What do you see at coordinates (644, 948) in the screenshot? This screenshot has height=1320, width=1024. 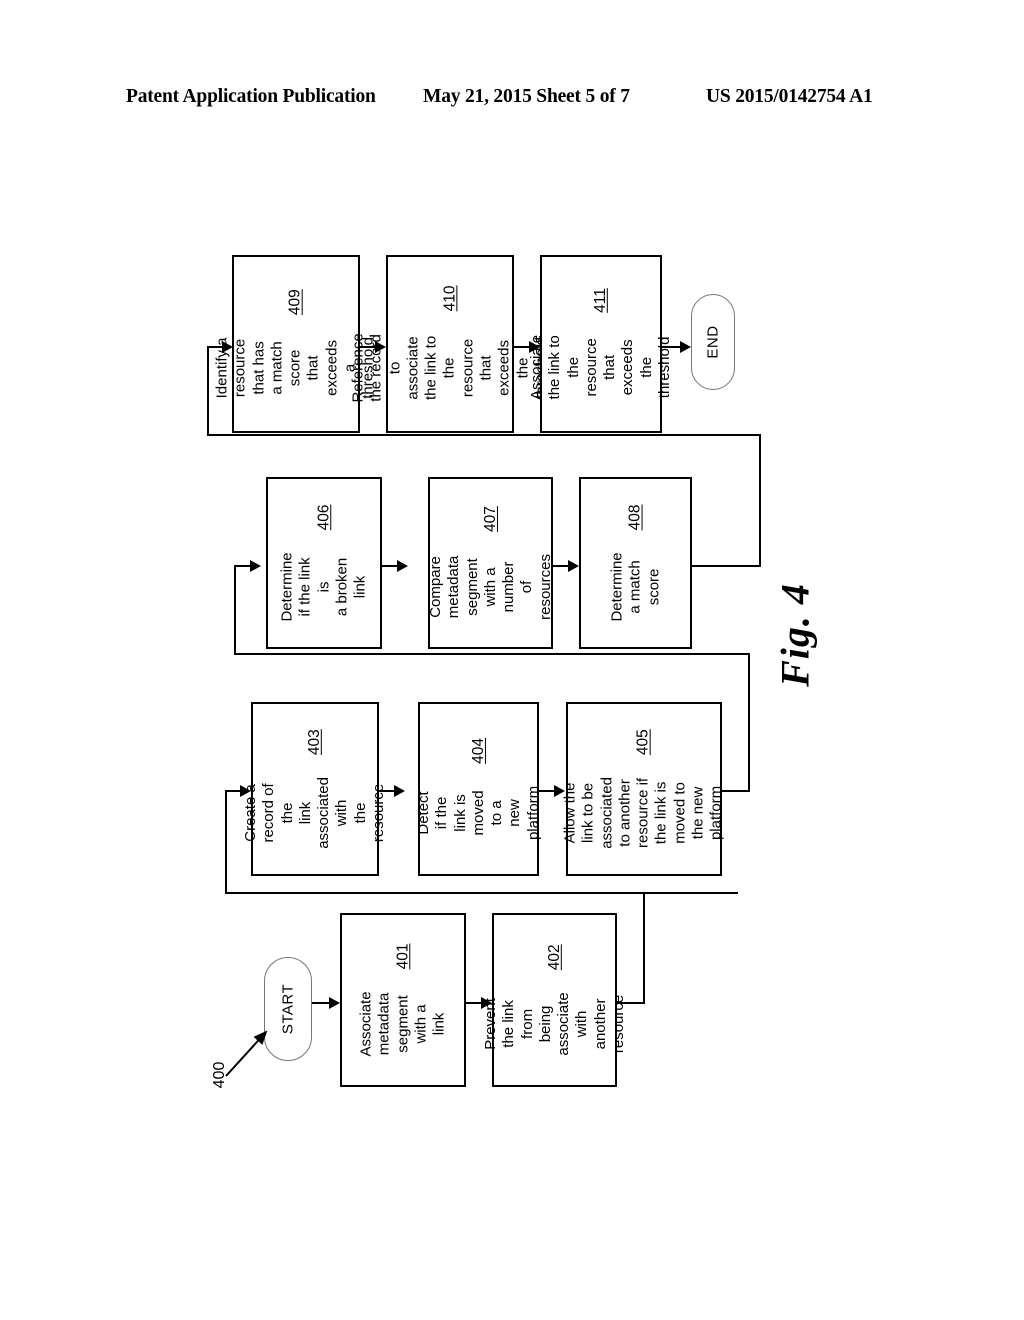 I see `connector-402-exit-up` at bounding box center [644, 948].